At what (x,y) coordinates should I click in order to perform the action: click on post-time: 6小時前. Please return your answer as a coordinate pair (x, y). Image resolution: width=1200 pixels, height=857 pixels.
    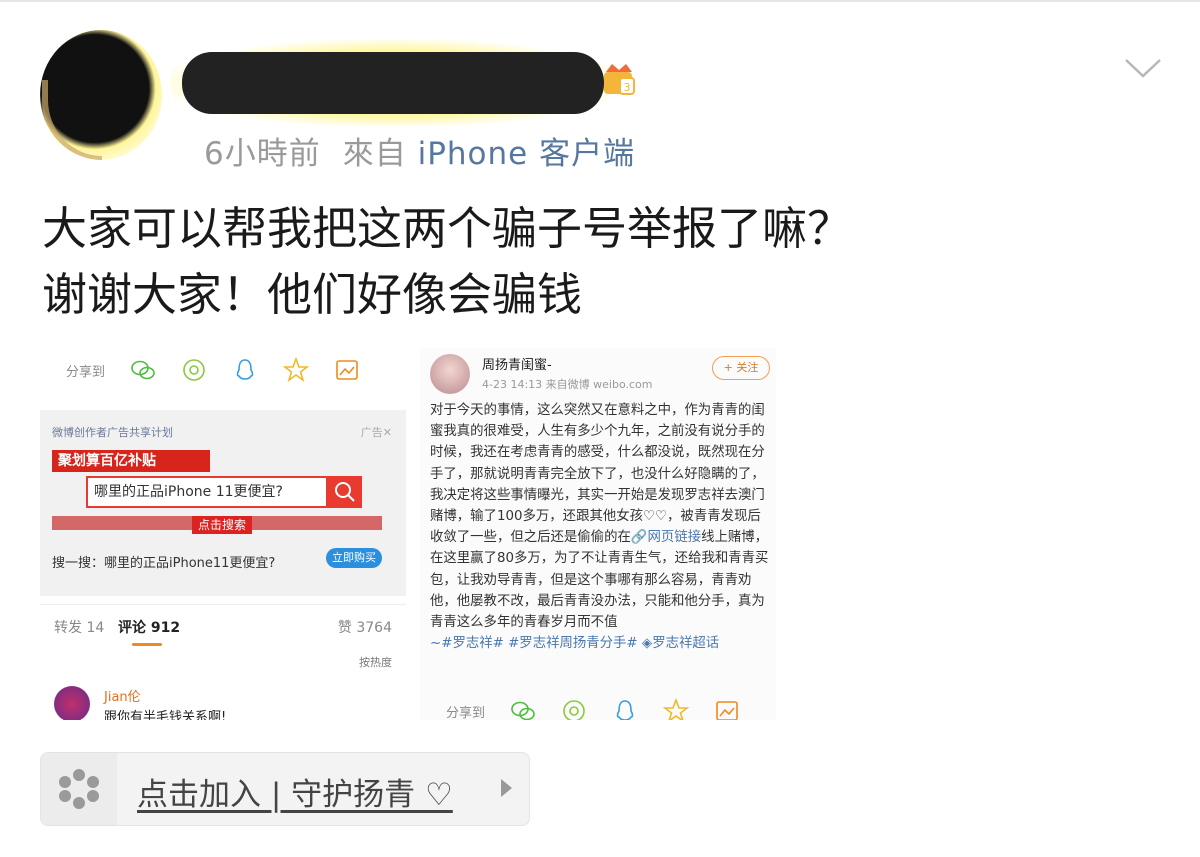
    Looking at the image, I should click on (262, 154).